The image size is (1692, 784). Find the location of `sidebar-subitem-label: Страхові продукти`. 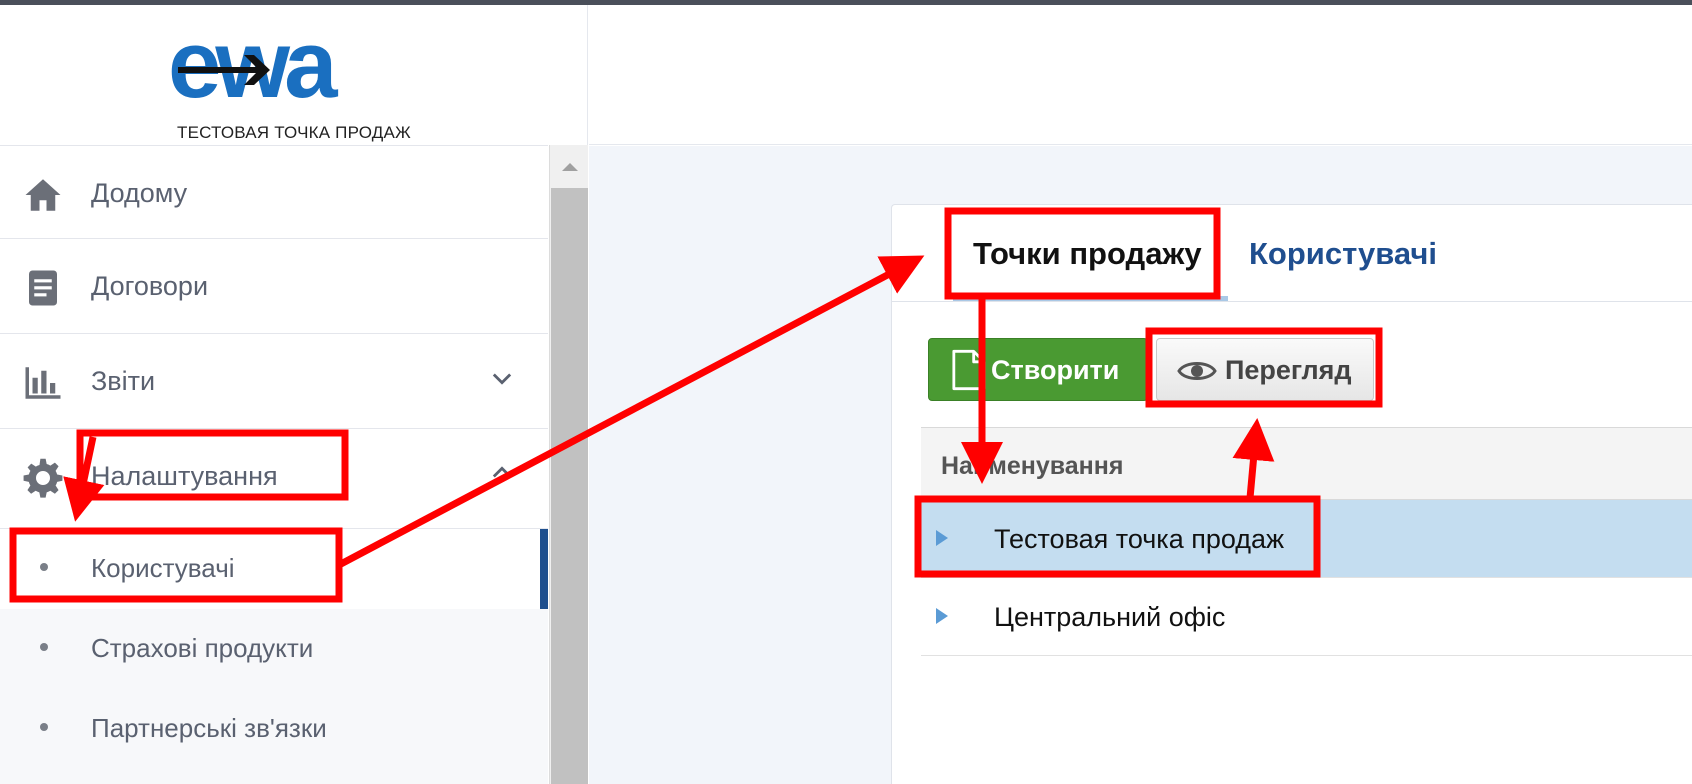

sidebar-subitem-label: Страхові продукти is located at coordinates (202, 648).